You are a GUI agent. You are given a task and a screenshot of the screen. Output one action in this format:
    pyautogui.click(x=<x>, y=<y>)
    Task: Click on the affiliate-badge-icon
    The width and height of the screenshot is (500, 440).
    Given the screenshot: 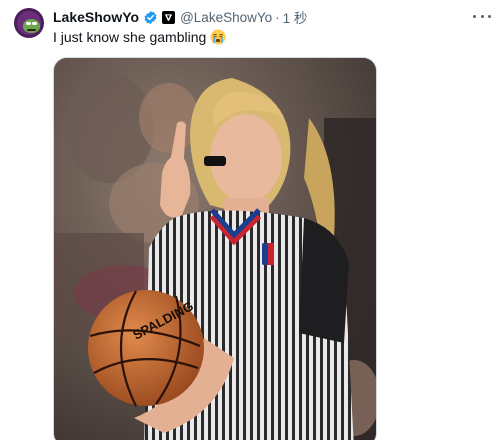 What is the action you would take?
    pyautogui.click(x=169, y=17)
    